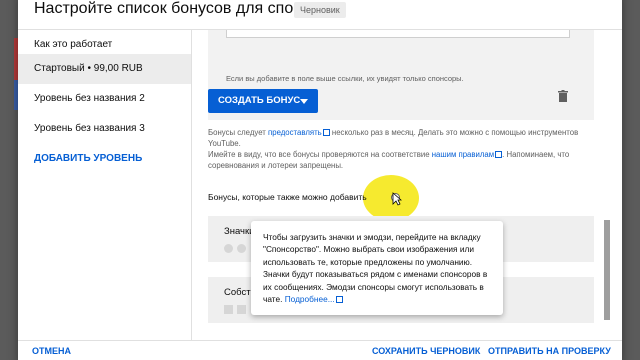 This screenshot has height=360, width=640. What do you see at coordinates (463, 154) in the screenshot?
I see `rules-link: нашим правилам` at bounding box center [463, 154].